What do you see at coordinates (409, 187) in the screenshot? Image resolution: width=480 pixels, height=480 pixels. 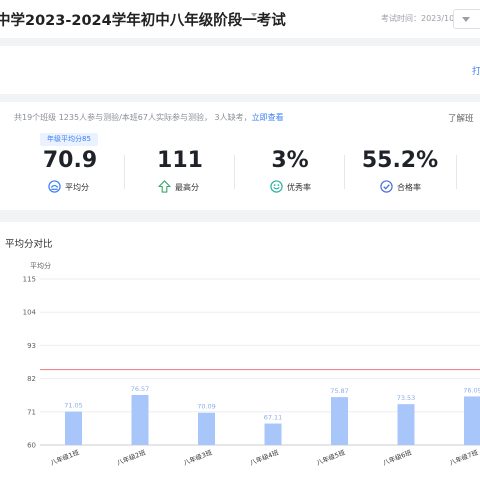 I see `stat-label: 合格率` at bounding box center [409, 187].